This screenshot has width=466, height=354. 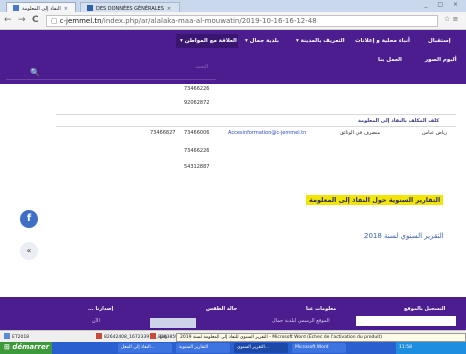 What do you see at coordinates (84, 21) in the screenshot?
I see `address-domain: jemmel.tn` at bounding box center [84, 21].